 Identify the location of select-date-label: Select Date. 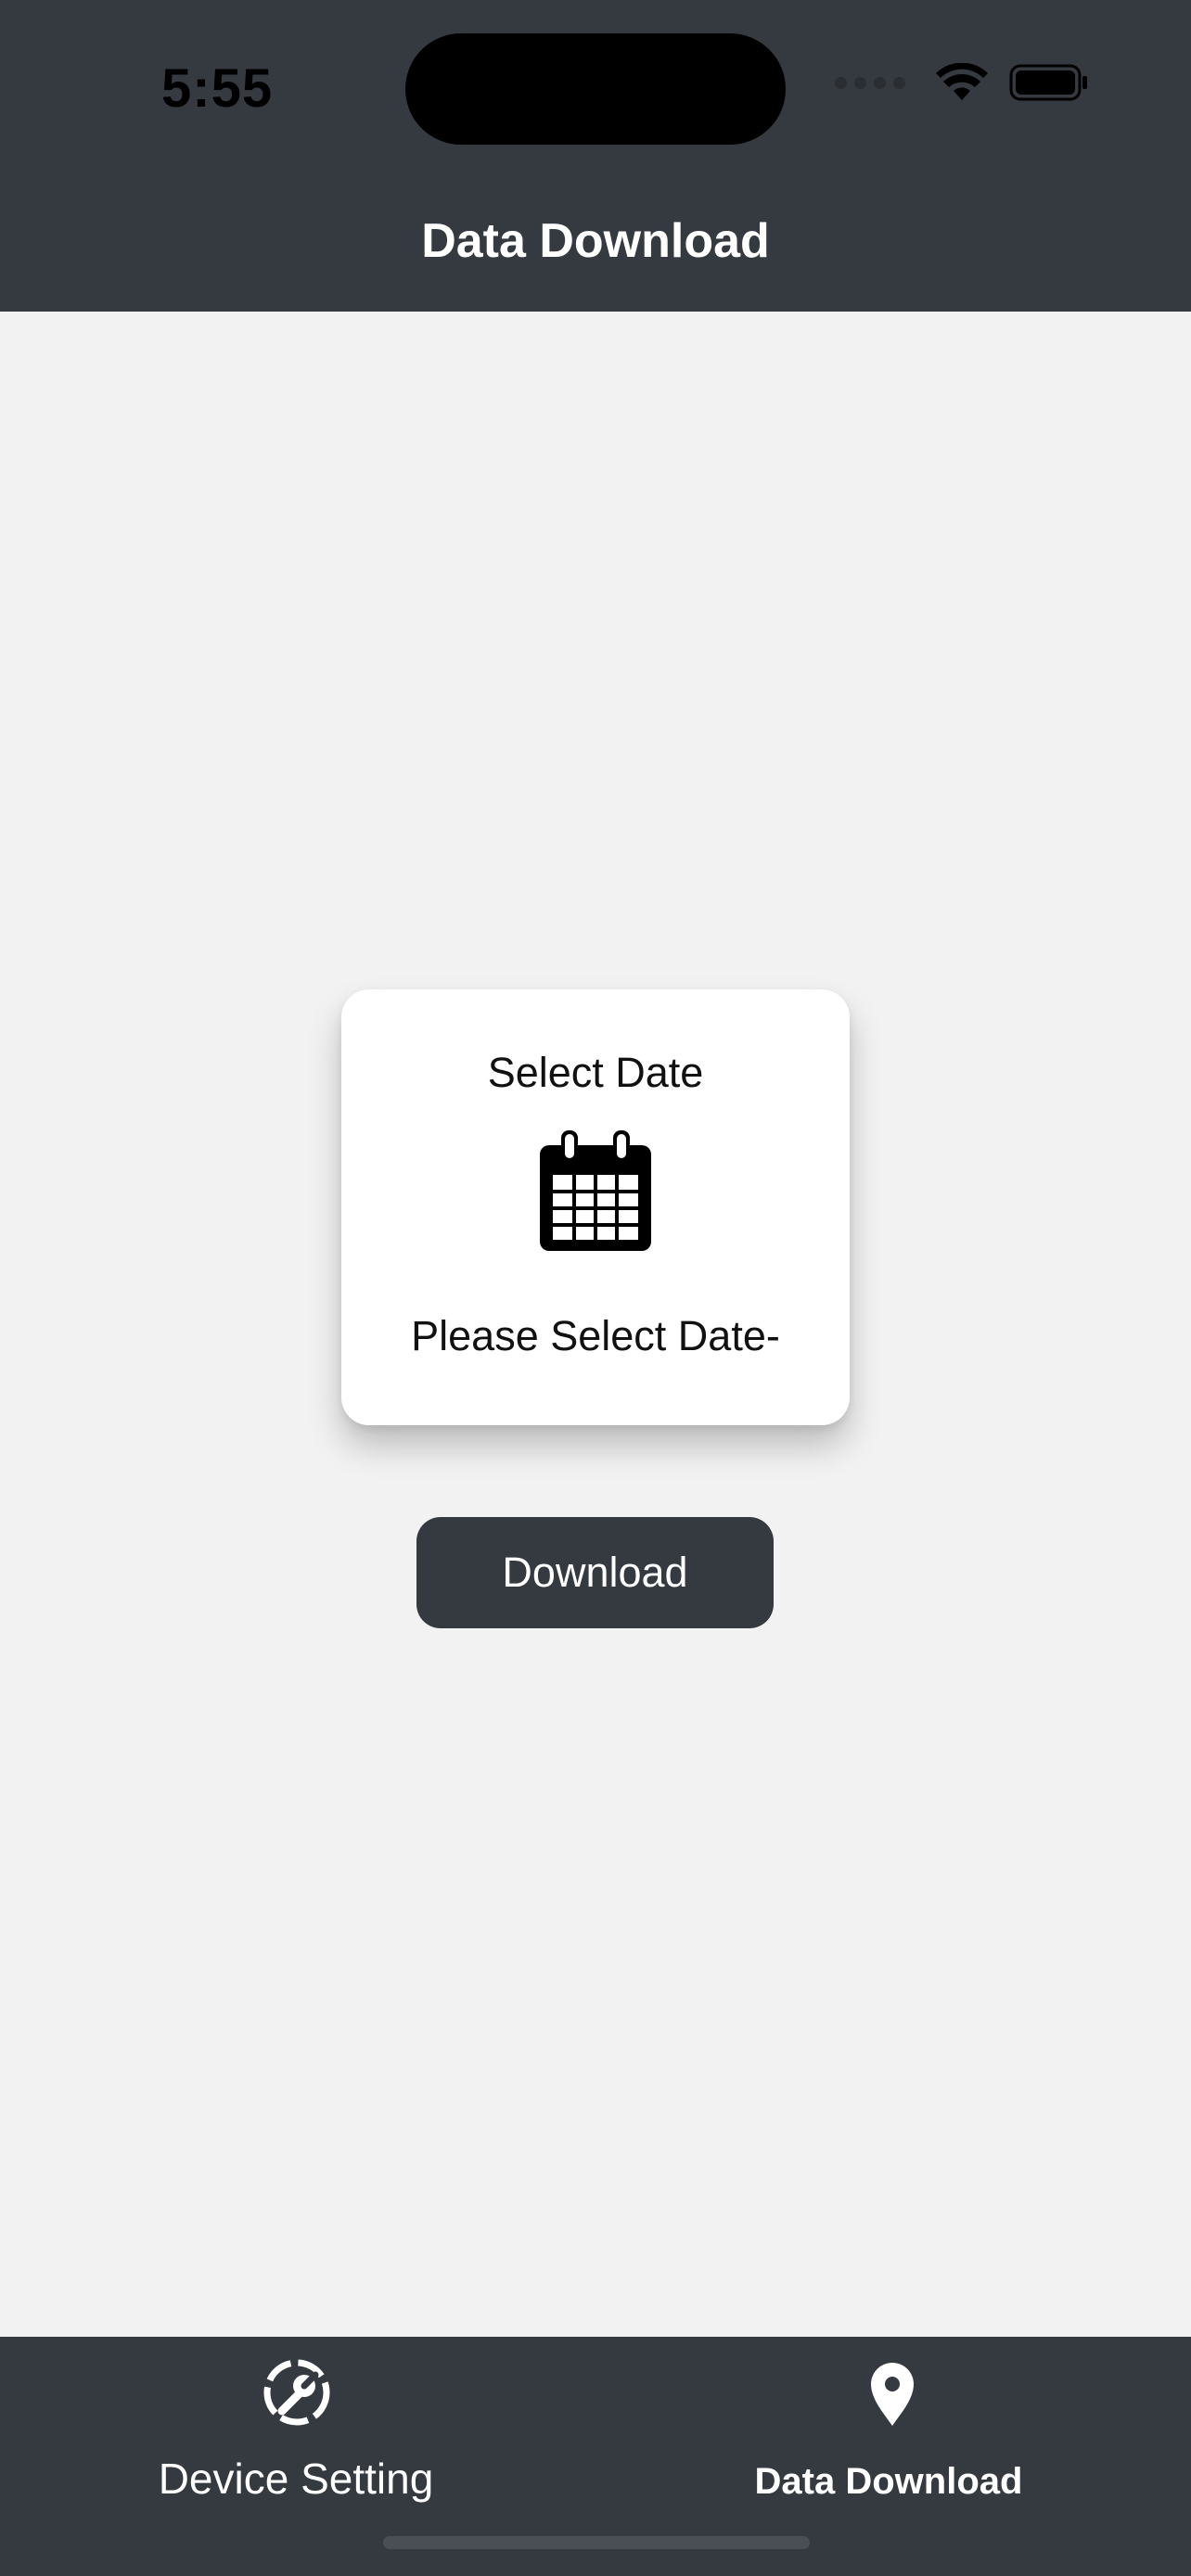
(595, 1072).